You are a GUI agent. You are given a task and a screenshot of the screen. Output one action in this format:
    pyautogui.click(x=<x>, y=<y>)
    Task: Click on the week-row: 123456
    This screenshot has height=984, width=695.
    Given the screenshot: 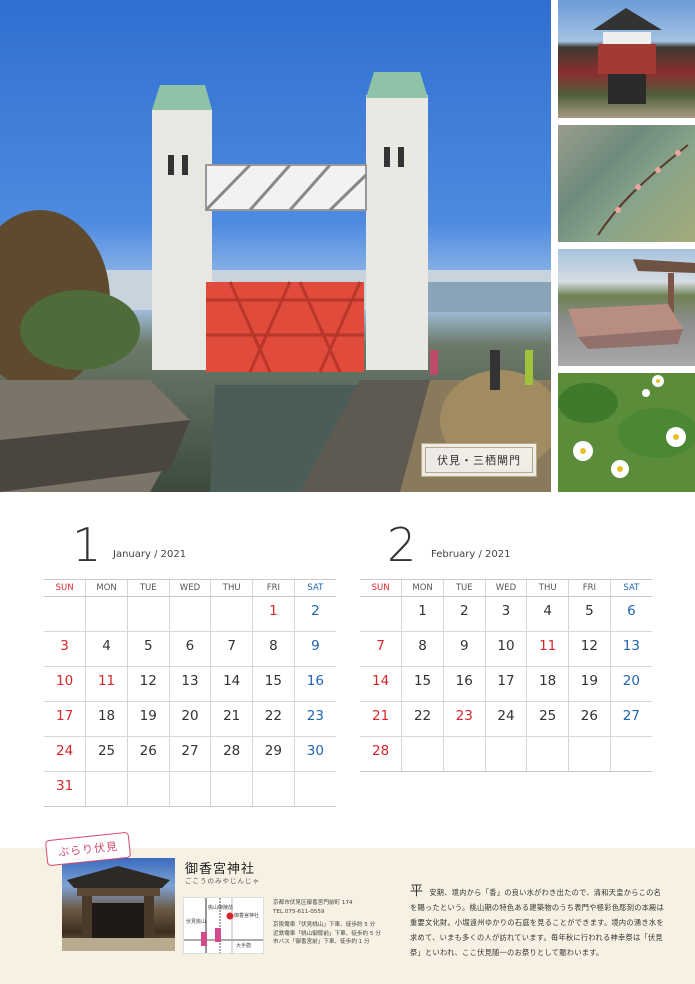 What is the action you would take?
    pyautogui.click(x=506, y=614)
    